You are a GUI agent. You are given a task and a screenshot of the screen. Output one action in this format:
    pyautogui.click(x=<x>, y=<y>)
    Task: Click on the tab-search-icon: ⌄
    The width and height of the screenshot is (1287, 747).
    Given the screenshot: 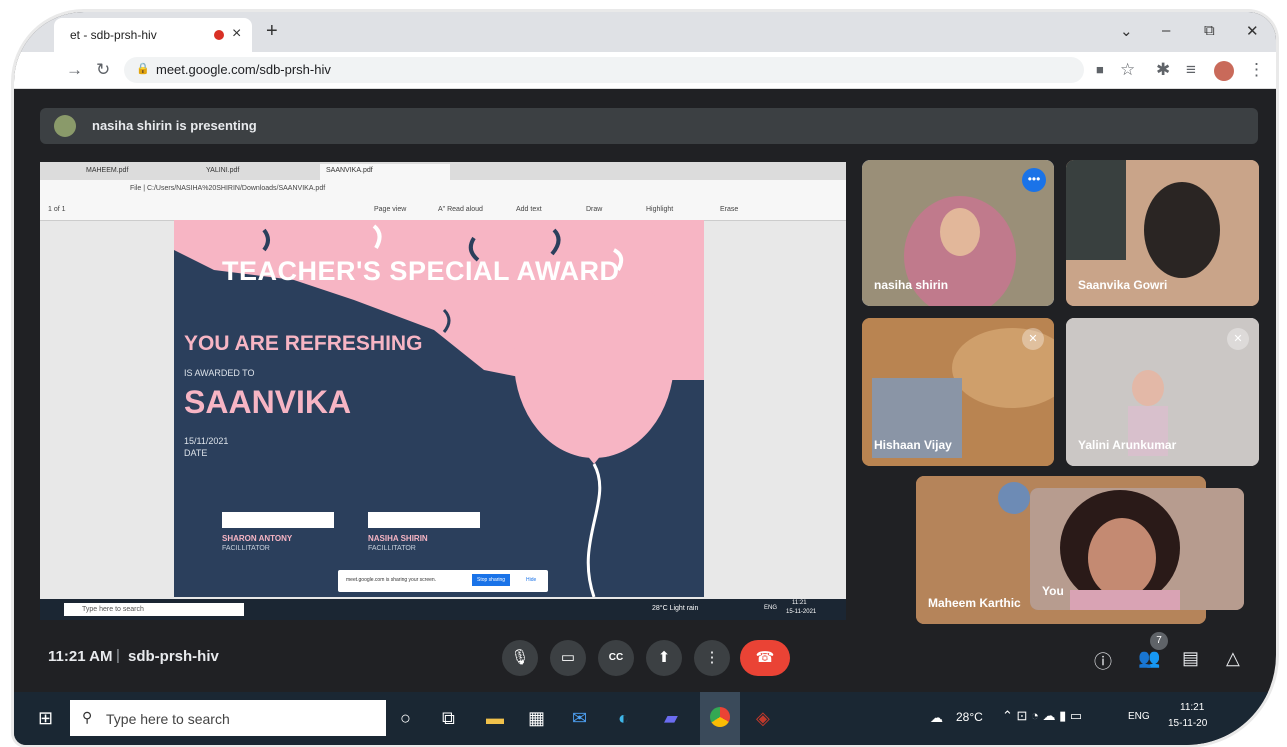 What is the action you would take?
    pyautogui.click(x=1126, y=31)
    